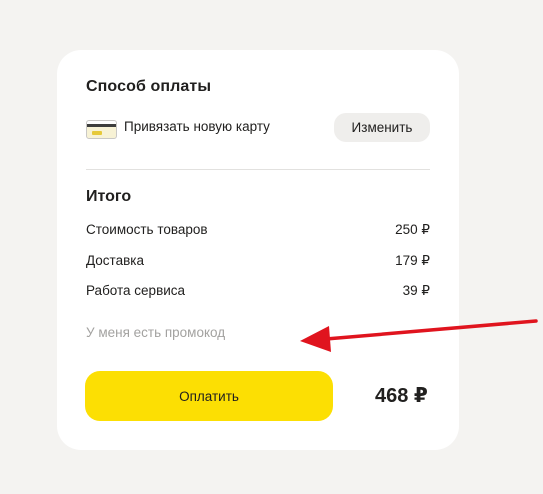 Image resolution: width=543 pixels, height=494 pixels. Describe the element at coordinates (155, 332) in the screenshot. I see `promo-code-link: У меня есть промокод` at that location.